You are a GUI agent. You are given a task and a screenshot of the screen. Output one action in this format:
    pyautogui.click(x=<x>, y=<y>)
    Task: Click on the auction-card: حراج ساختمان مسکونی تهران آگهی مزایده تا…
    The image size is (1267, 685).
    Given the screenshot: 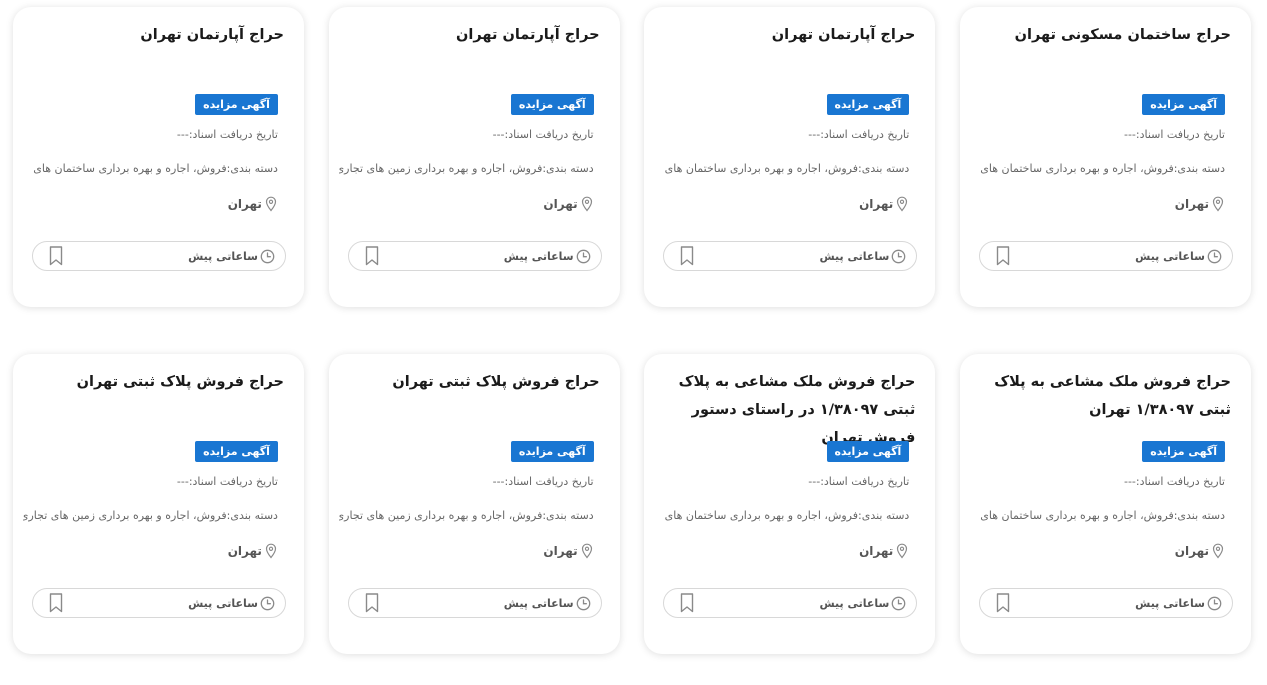 What is the action you would take?
    pyautogui.click(x=1105, y=157)
    